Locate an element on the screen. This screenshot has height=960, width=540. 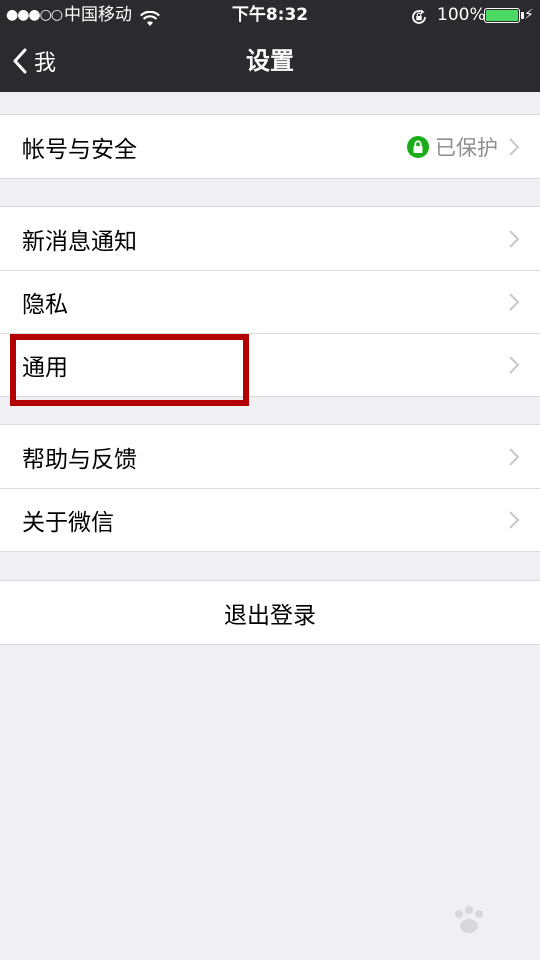
lightning-icon: ⚡ is located at coordinates (529, 15).